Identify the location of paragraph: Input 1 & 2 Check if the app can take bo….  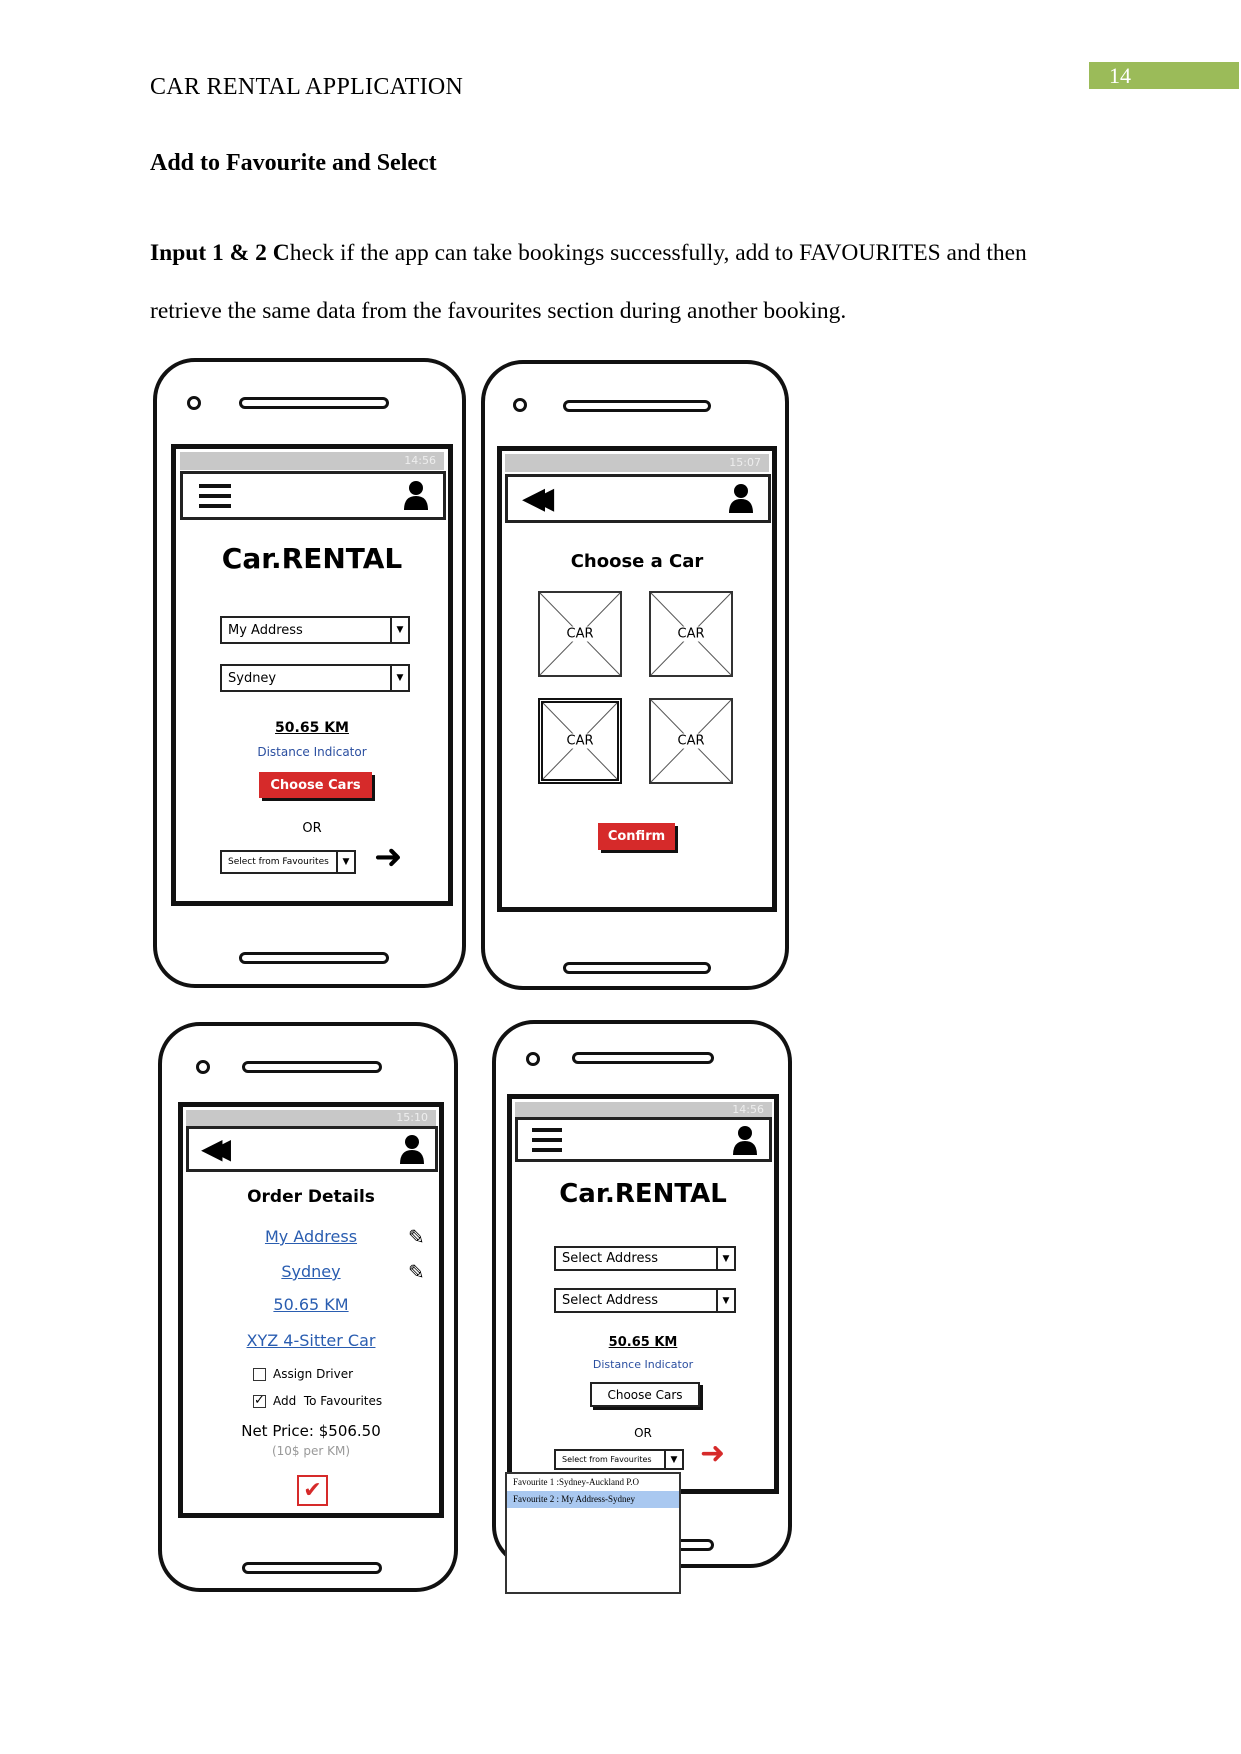
(630, 282).